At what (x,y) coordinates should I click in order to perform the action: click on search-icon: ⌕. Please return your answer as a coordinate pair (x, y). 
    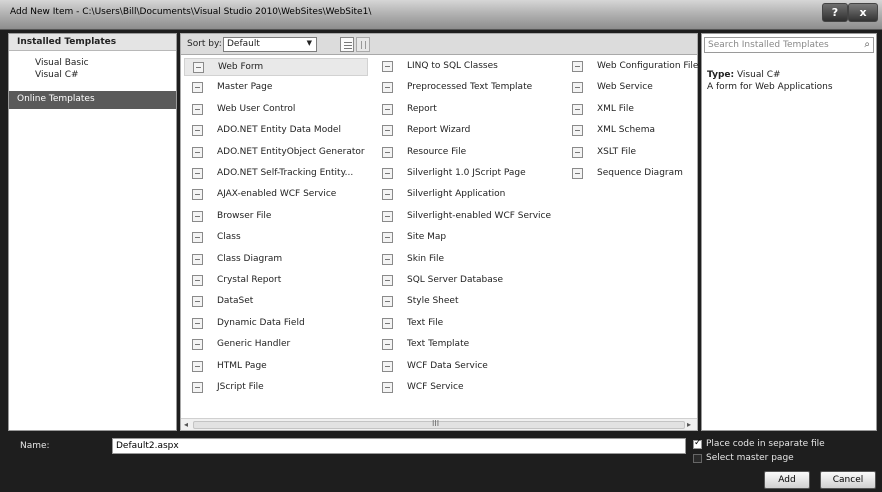
    Looking at the image, I should click on (867, 44).